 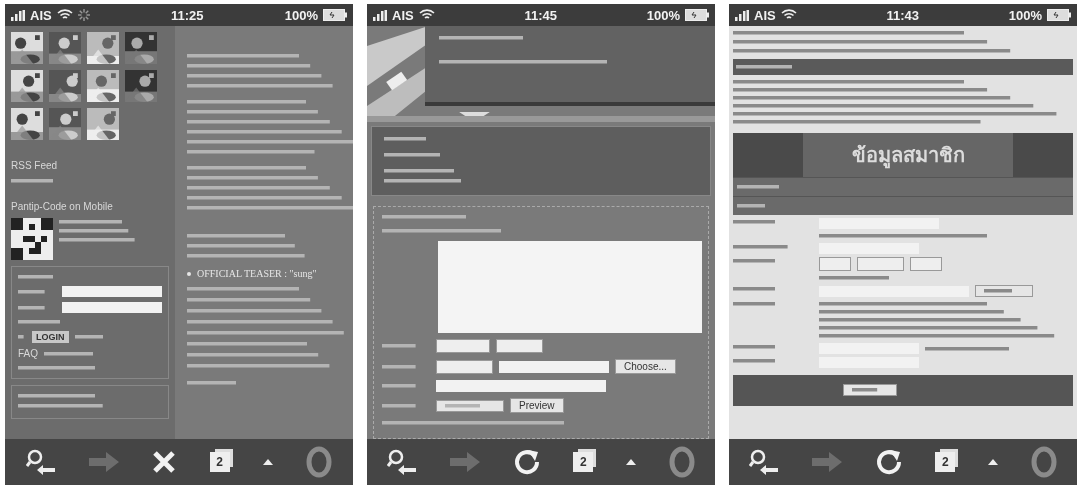 I want to click on preview-button: Preview, so click(x=537, y=405).